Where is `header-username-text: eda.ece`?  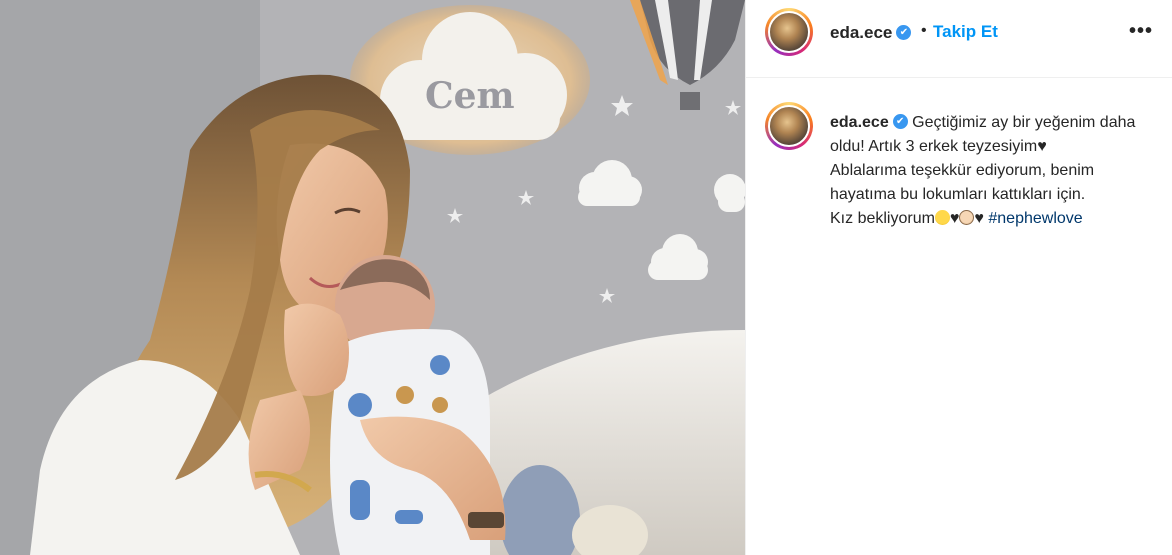 header-username-text: eda.ece is located at coordinates (861, 32).